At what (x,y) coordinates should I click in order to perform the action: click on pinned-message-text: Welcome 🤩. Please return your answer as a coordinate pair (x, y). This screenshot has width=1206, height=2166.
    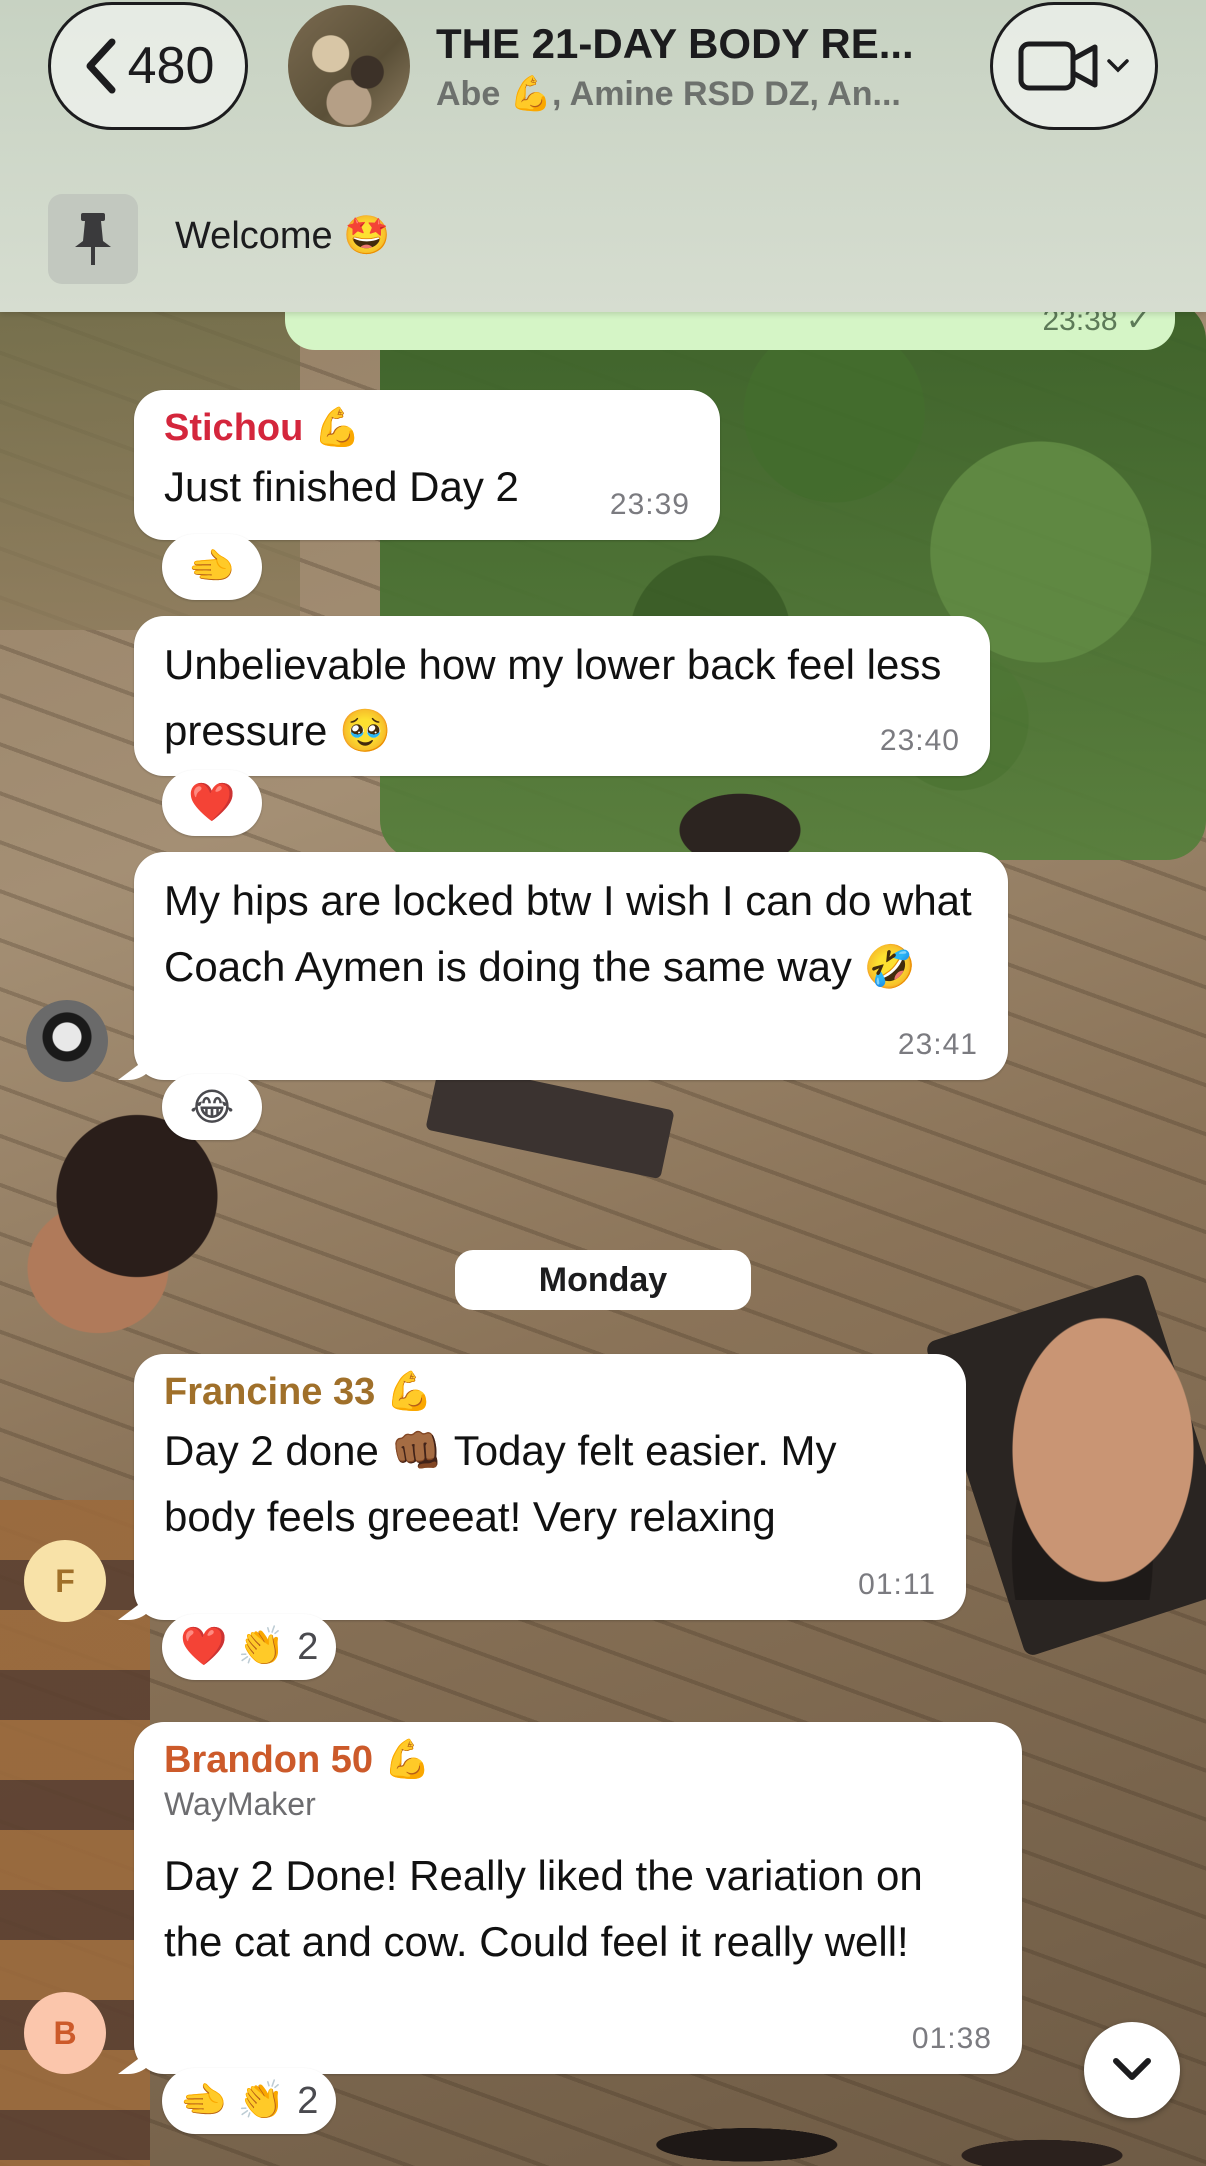
    Looking at the image, I should click on (283, 236).